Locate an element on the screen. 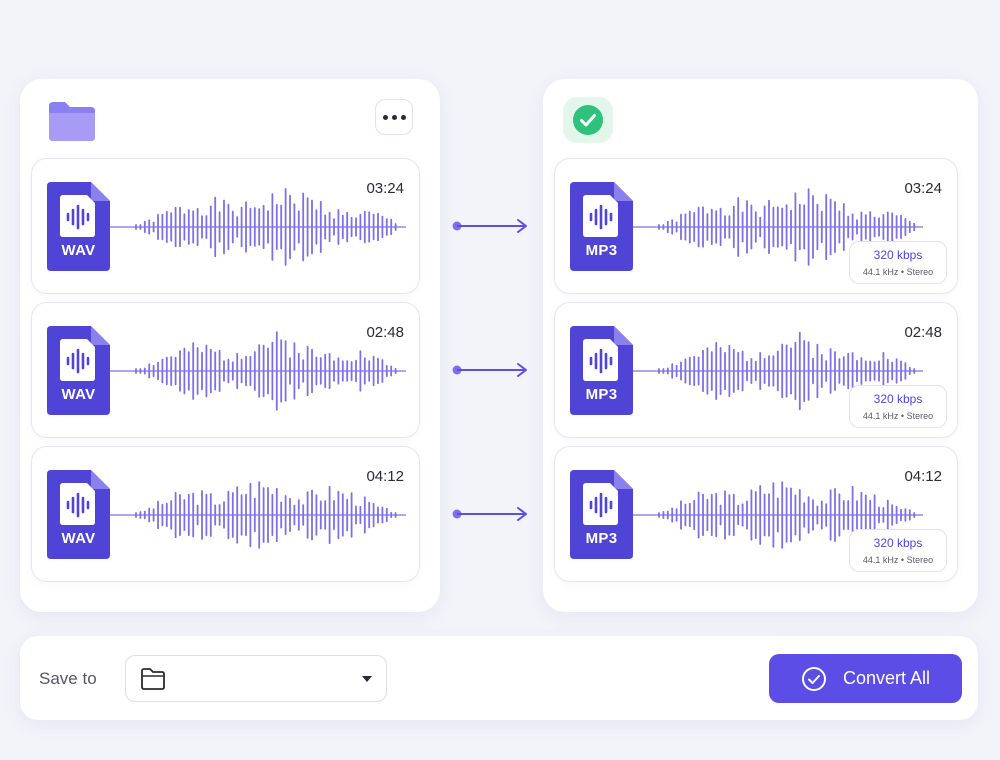  chevron-down-icon is located at coordinates (367, 679).